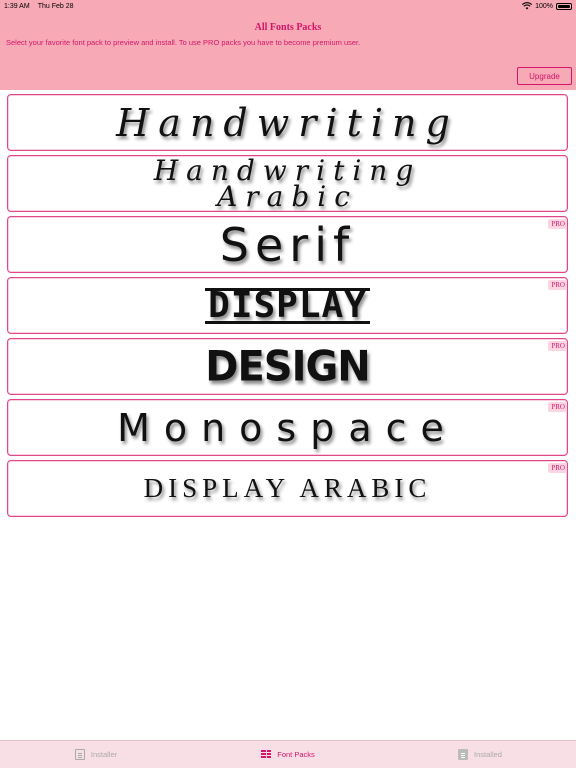  What do you see at coordinates (287, 195) in the screenshot?
I see `pack-preview-line2: Arabic` at bounding box center [287, 195].